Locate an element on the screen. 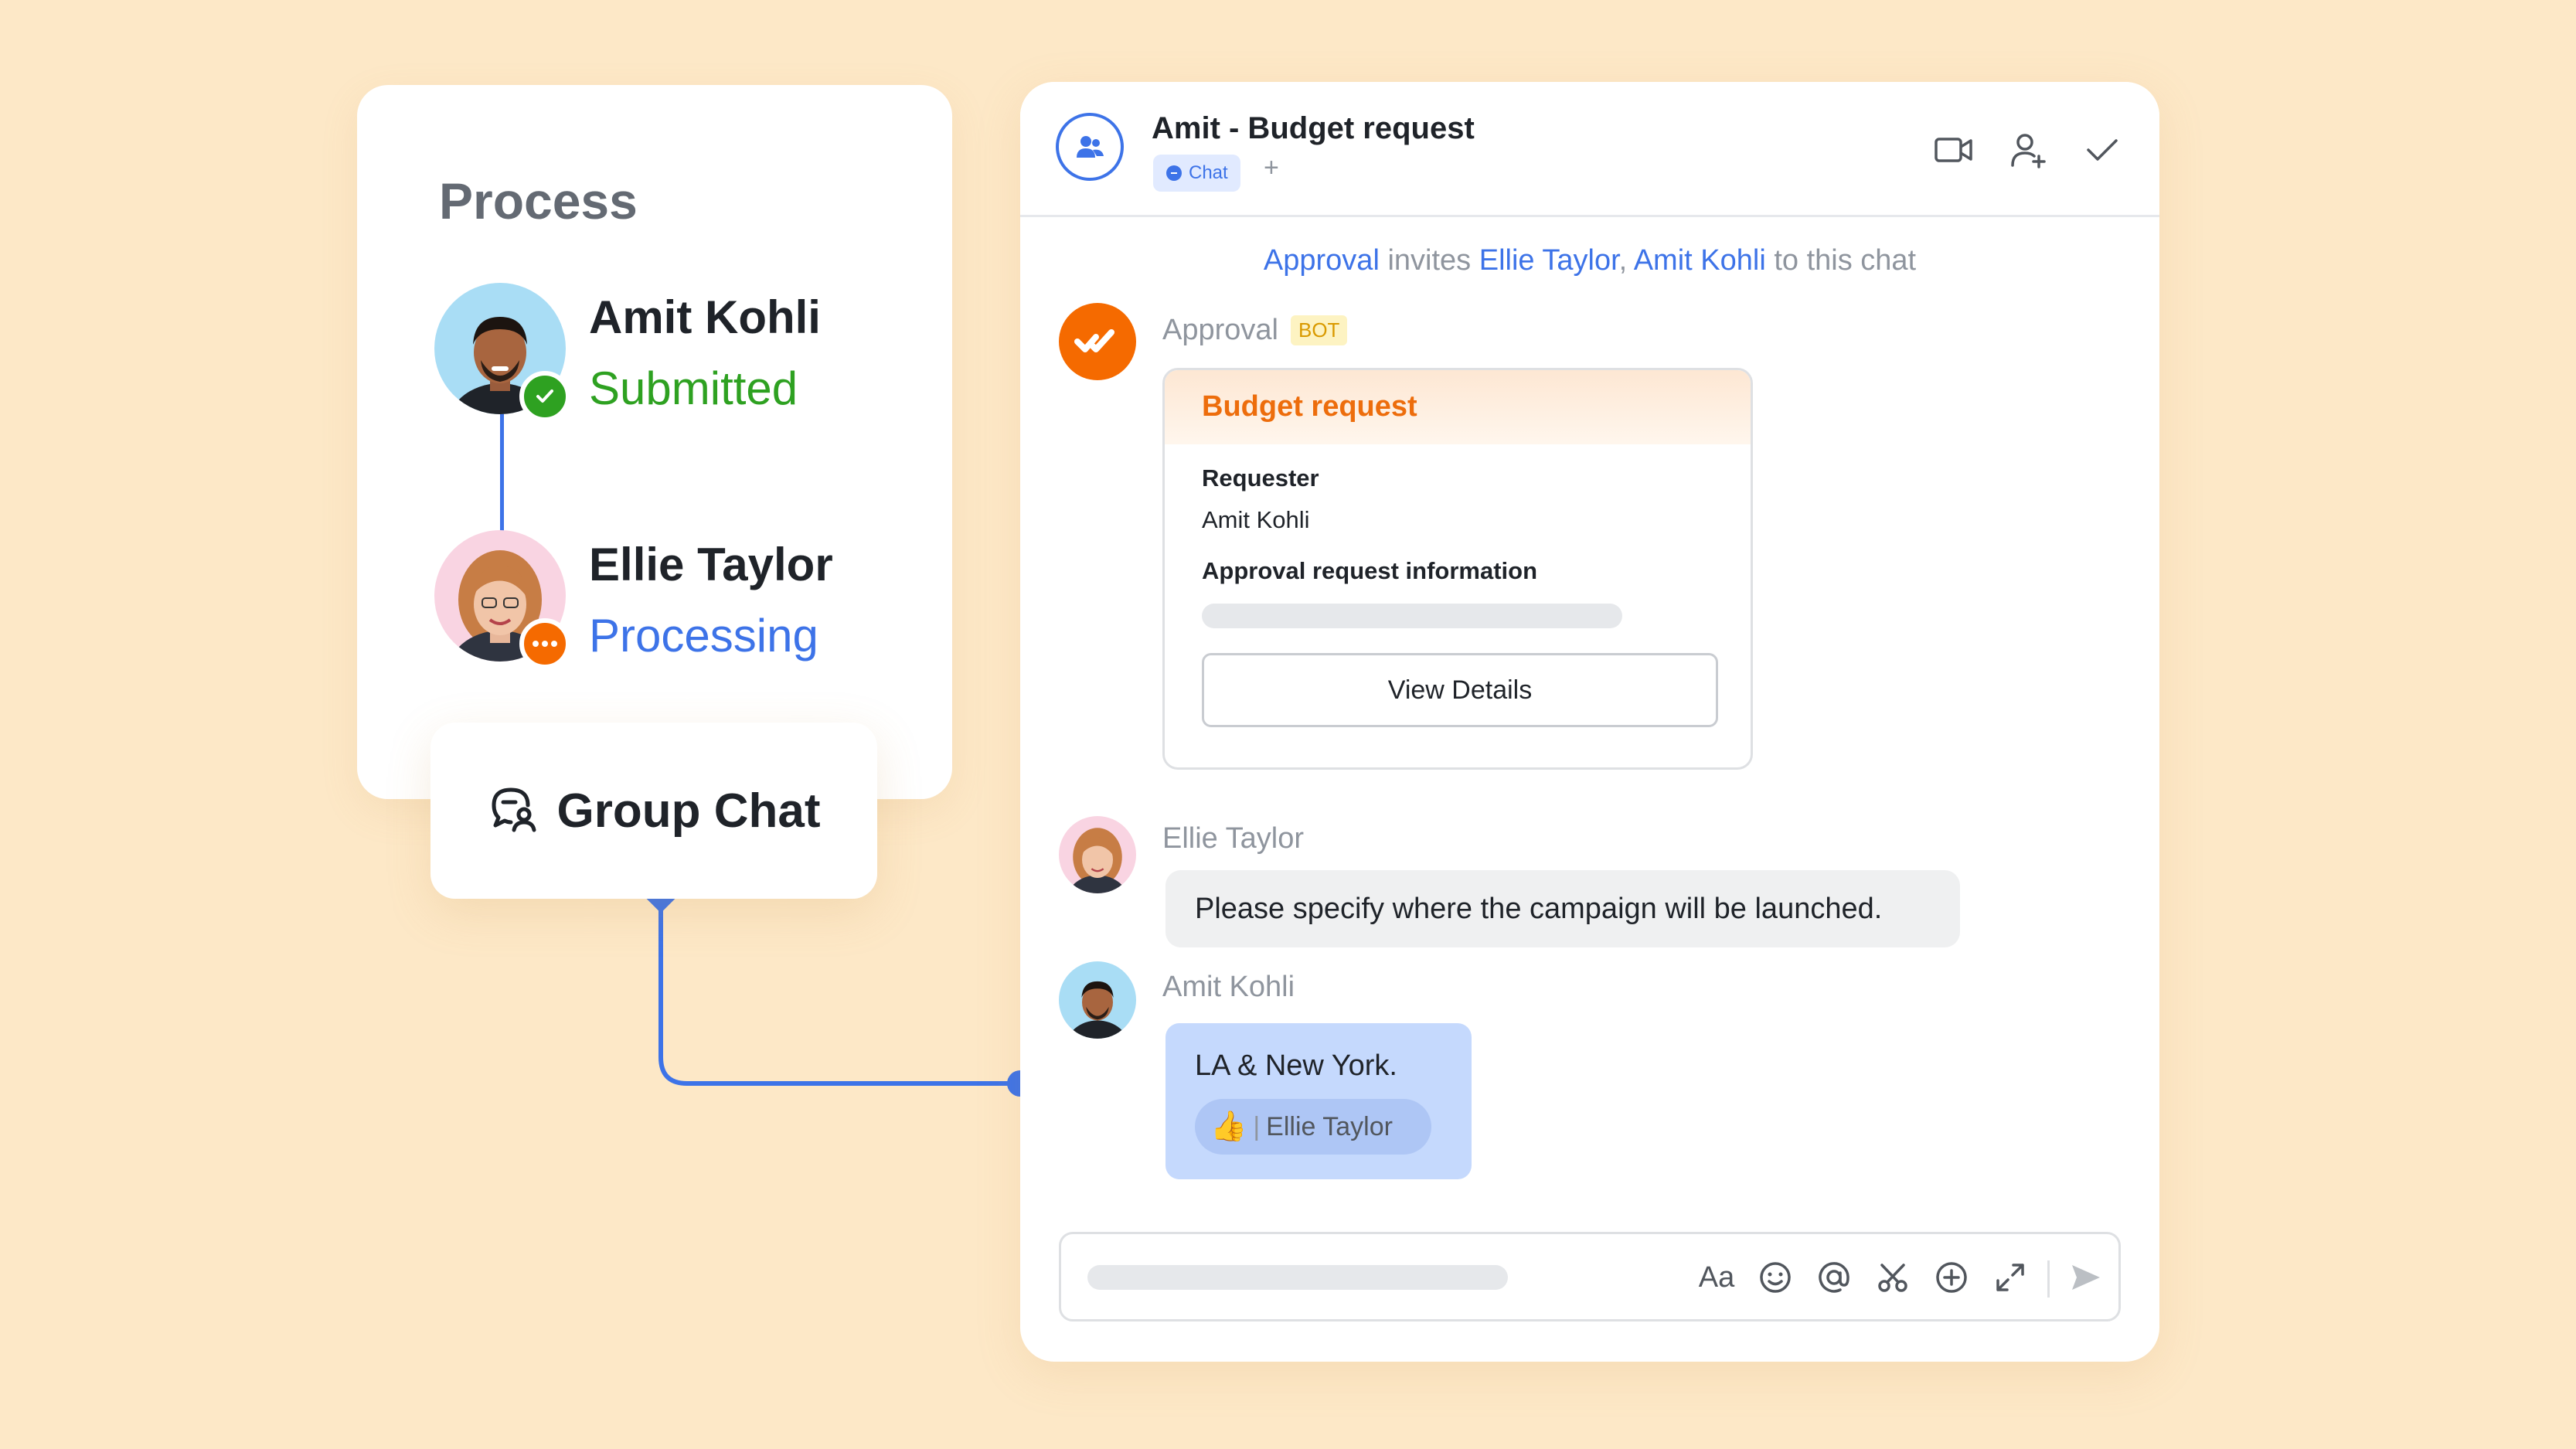  add-member-icon is located at coordinates (2028, 150).